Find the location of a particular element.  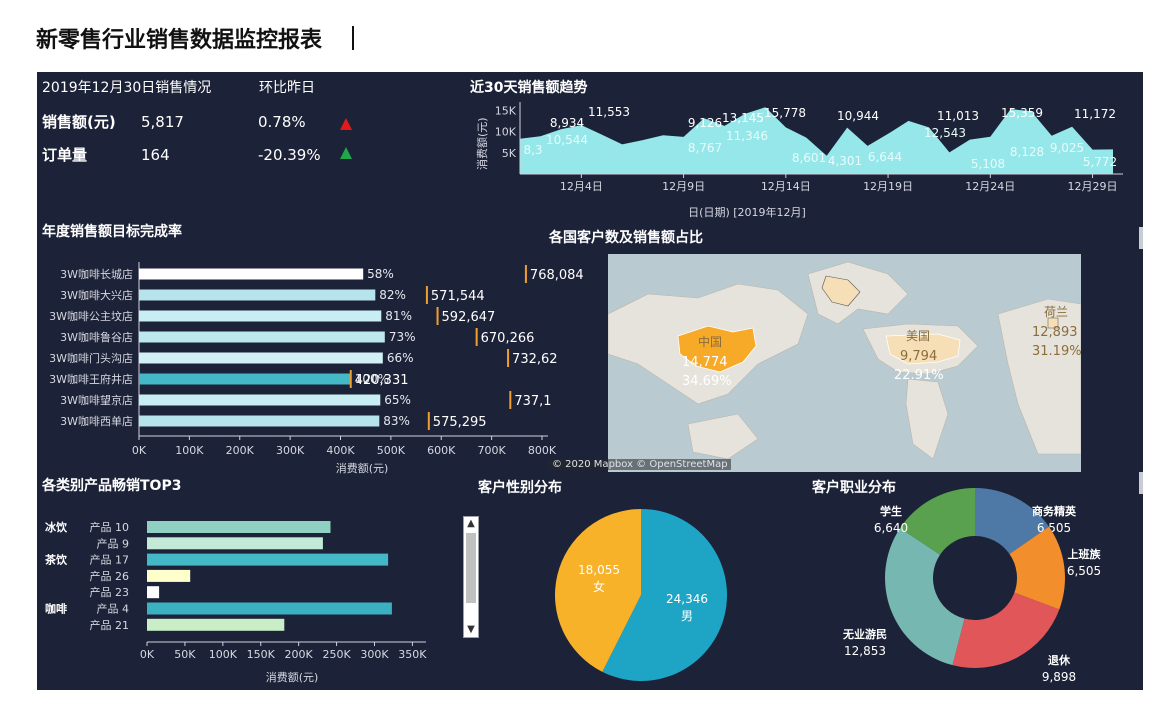

products-category-label: 产品 23 is located at coordinates (110, 592).